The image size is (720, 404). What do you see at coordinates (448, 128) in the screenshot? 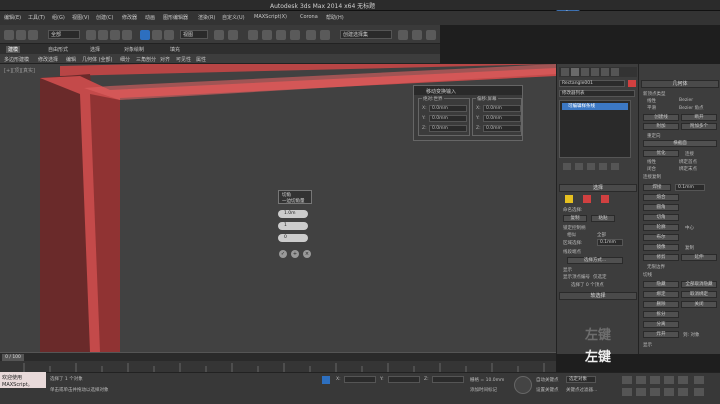
I see `absolute-z-field: 0.0mm` at bounding box center [448, 128].